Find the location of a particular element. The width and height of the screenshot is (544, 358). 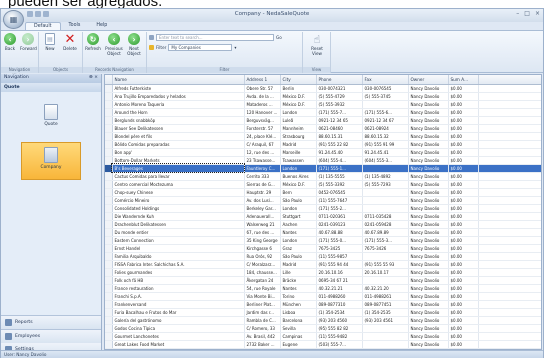

cell-phone: 0452-076545 is located at coordinates (339, 192).